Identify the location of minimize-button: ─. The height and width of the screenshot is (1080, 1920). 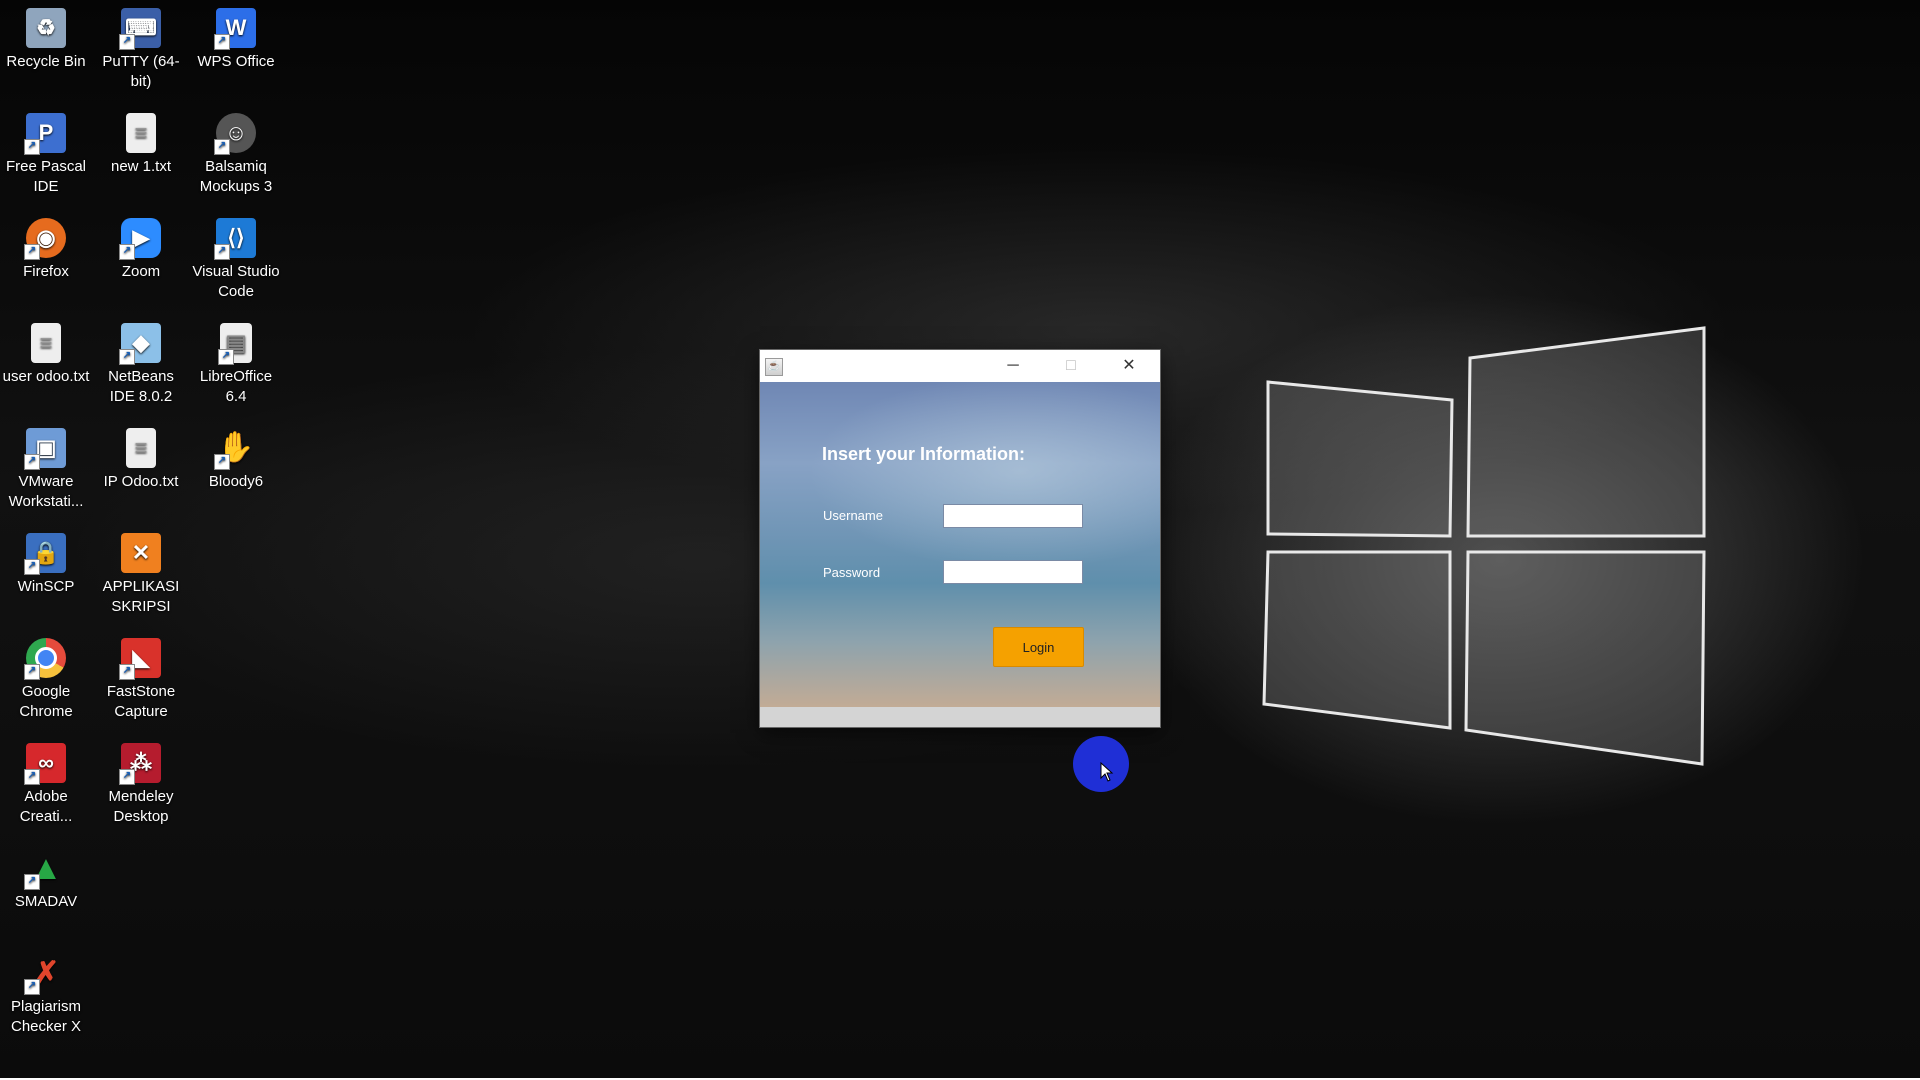
(1013, 366).